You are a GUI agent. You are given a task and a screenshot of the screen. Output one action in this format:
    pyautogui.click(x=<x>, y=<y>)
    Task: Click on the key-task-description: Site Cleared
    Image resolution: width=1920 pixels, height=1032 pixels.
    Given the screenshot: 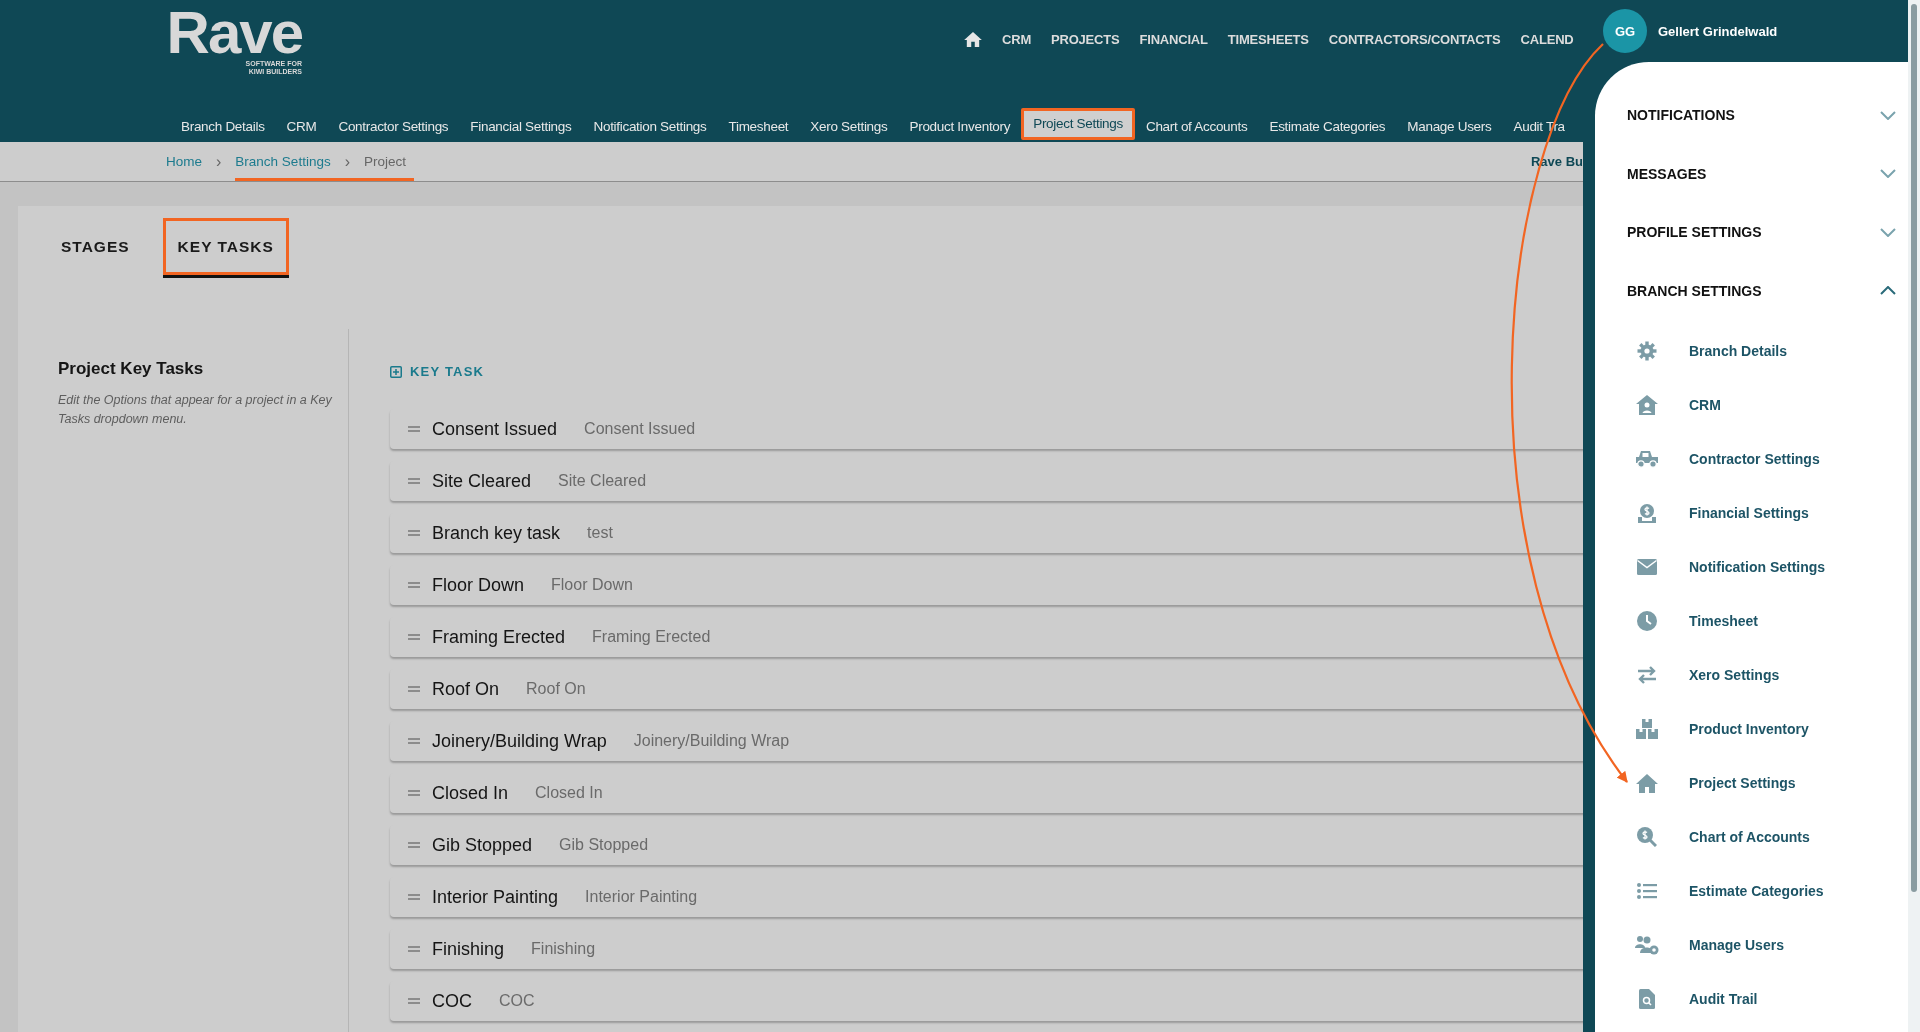 What is the action you would take?
    pyautogui.click(x=602, y=481)
    